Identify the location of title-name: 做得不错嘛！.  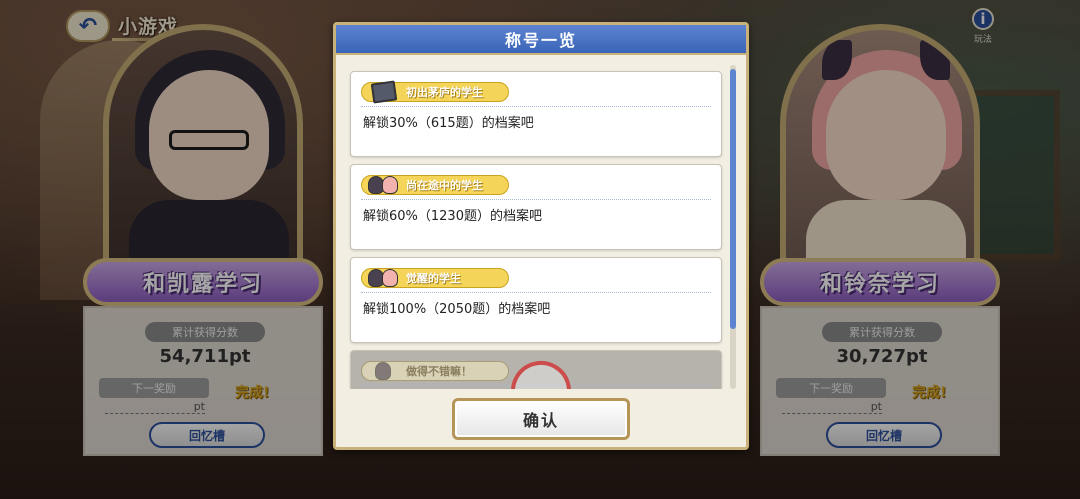
(439, 371).